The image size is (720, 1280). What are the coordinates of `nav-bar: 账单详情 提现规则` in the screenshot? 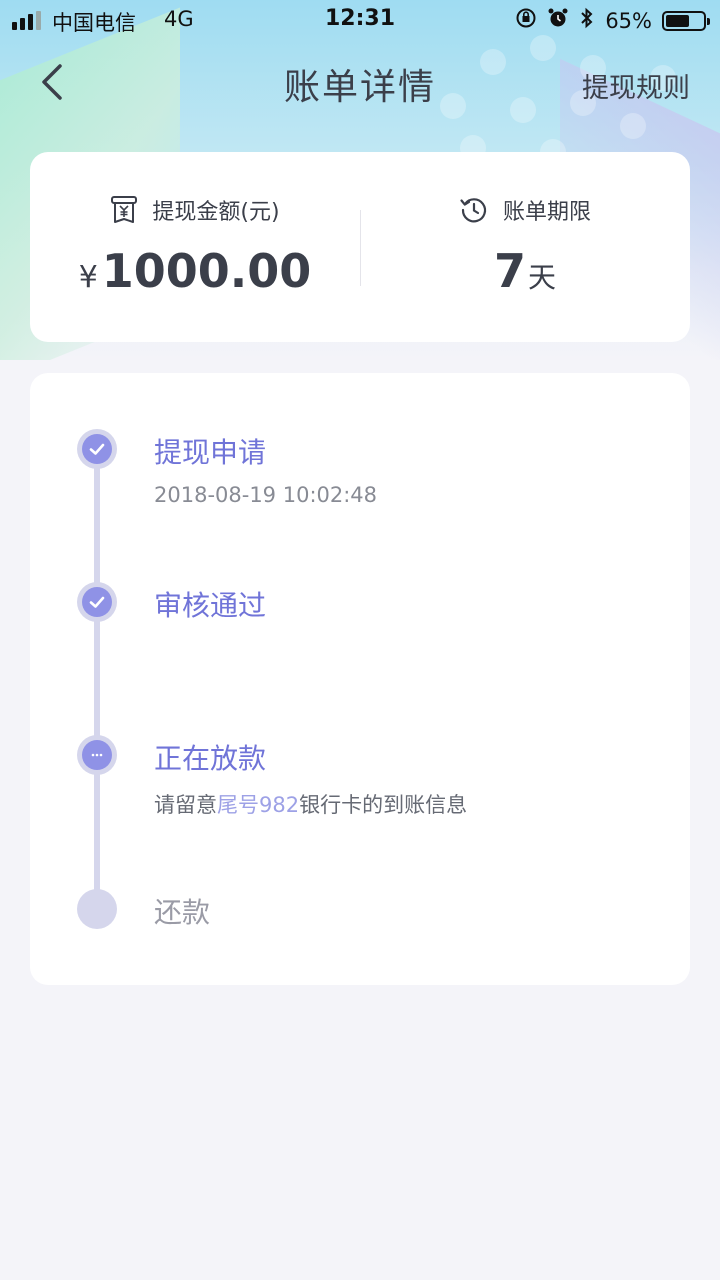 It's located at (360, 82).